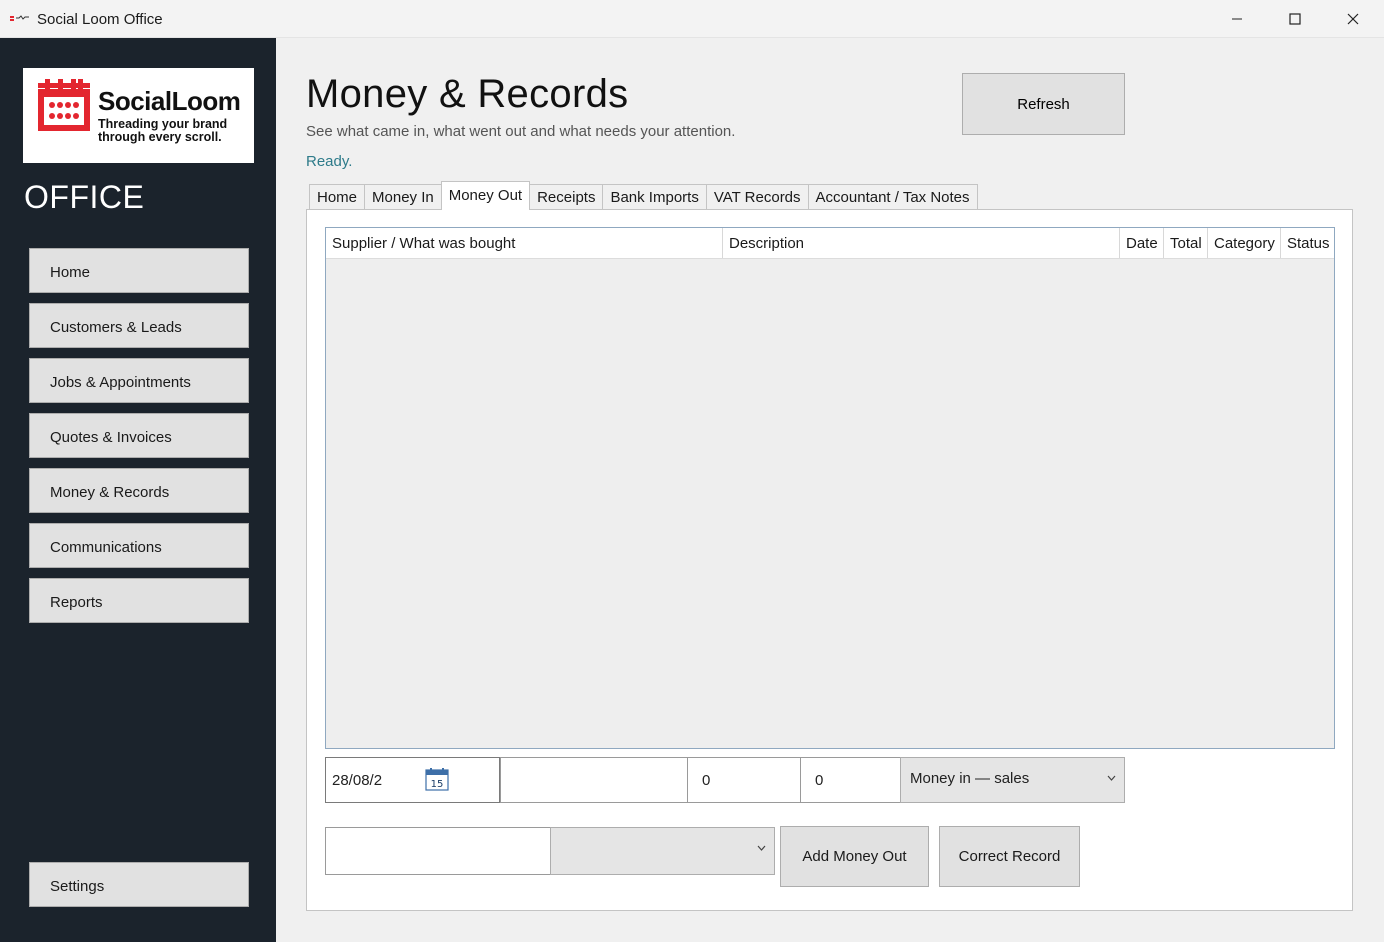 Image resolution: width=1384 pixels, height=942 pixels. I want to click on supplier-input, so click(438, 851).